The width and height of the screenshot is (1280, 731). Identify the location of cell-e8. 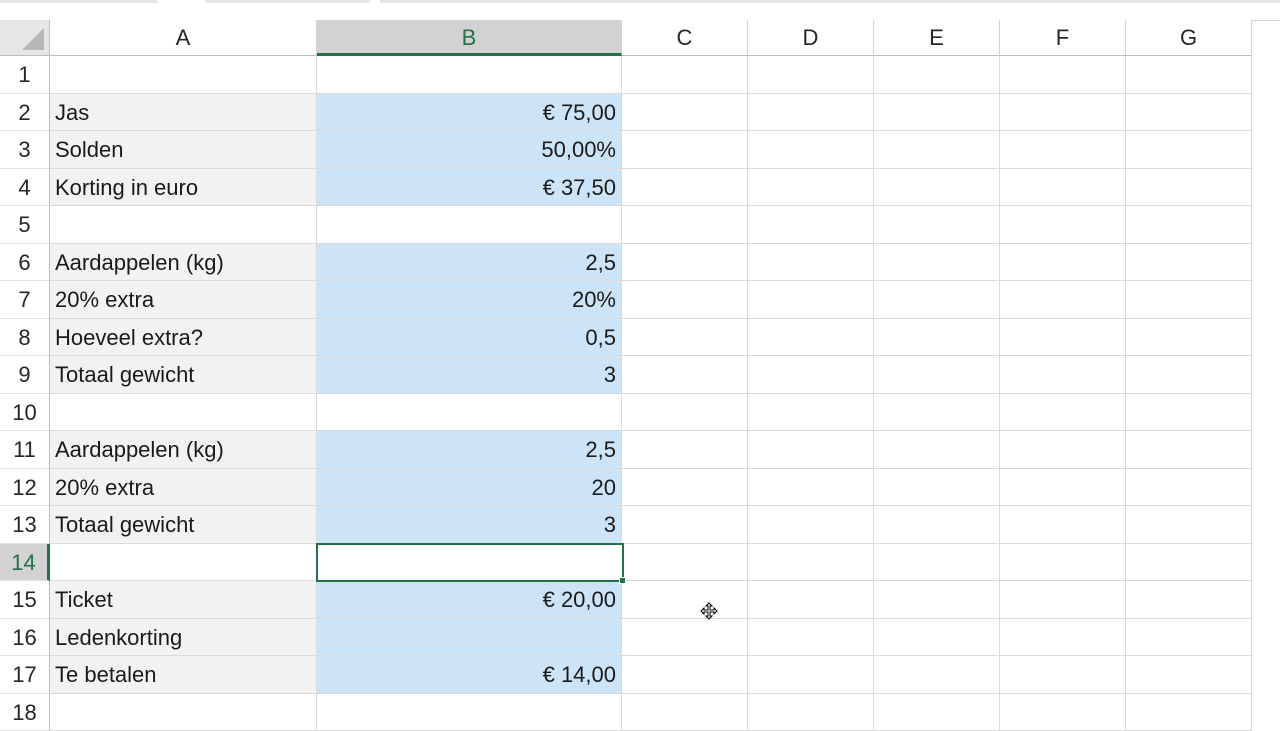
(937, 338).